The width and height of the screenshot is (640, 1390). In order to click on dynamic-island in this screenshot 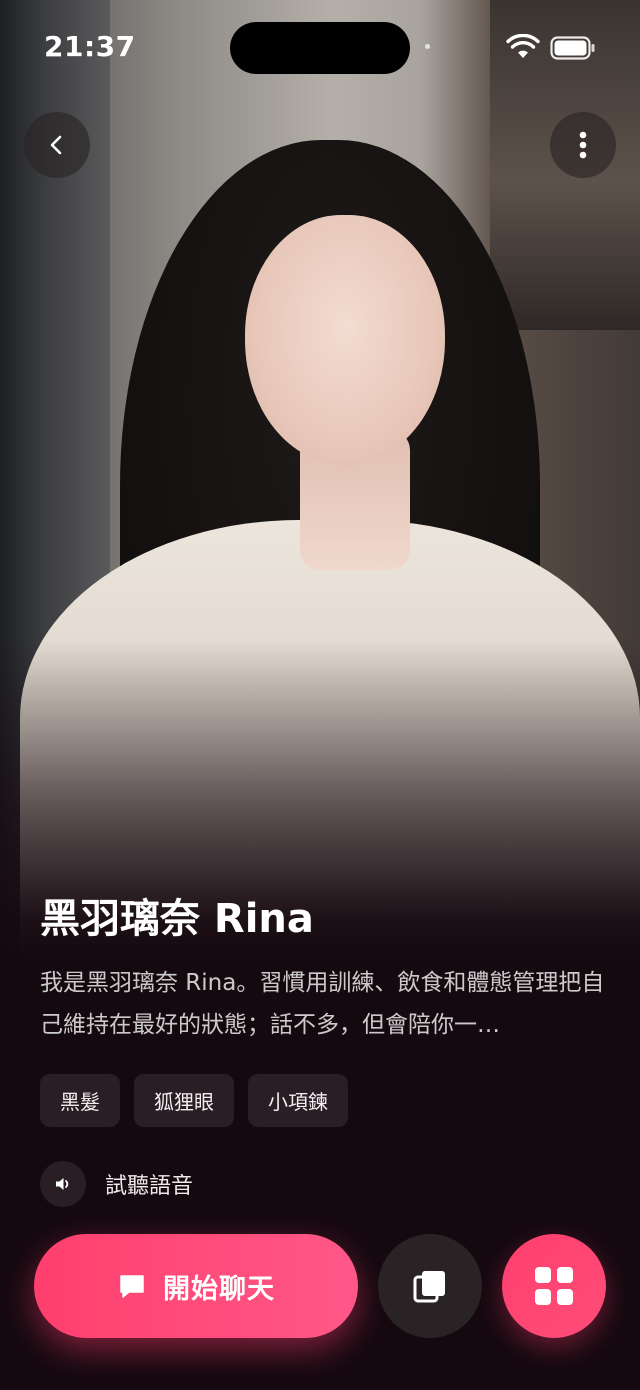, I will do `click(320, 48)`.